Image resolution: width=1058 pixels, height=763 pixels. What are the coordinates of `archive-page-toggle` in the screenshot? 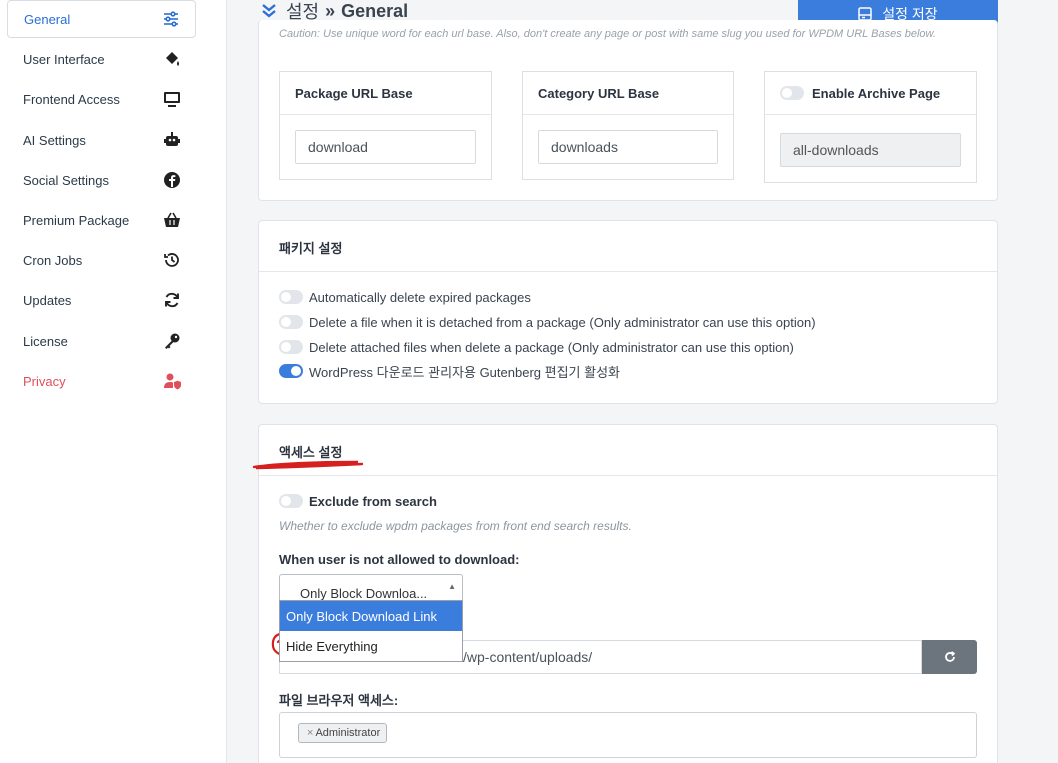 It's located at (792, 93).